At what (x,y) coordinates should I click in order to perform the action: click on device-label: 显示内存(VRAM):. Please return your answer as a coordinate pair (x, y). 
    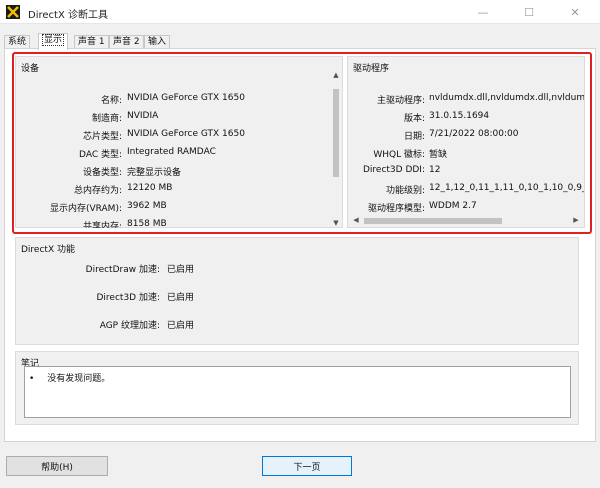
    Looking at the image, I should click on (85, 209).